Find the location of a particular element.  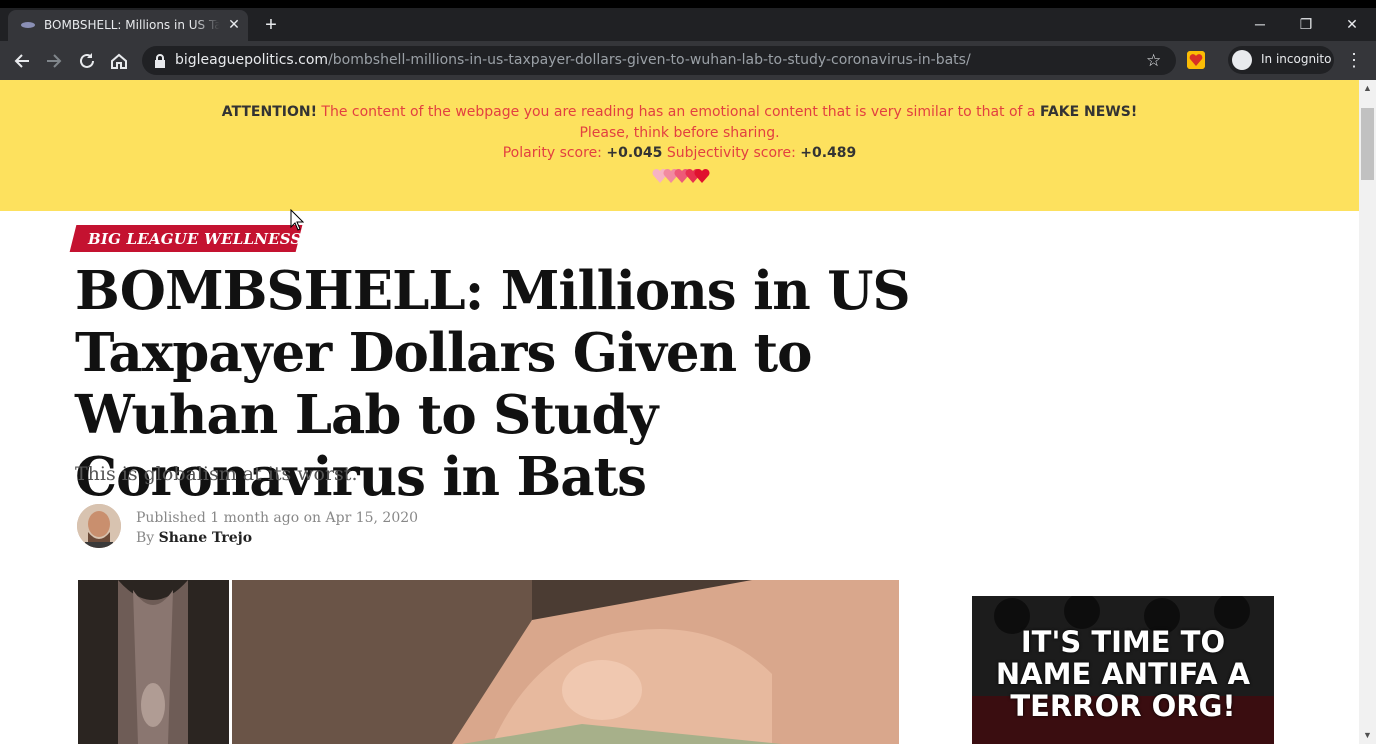

scroll-thumb is located at coordinates (1367, 144).